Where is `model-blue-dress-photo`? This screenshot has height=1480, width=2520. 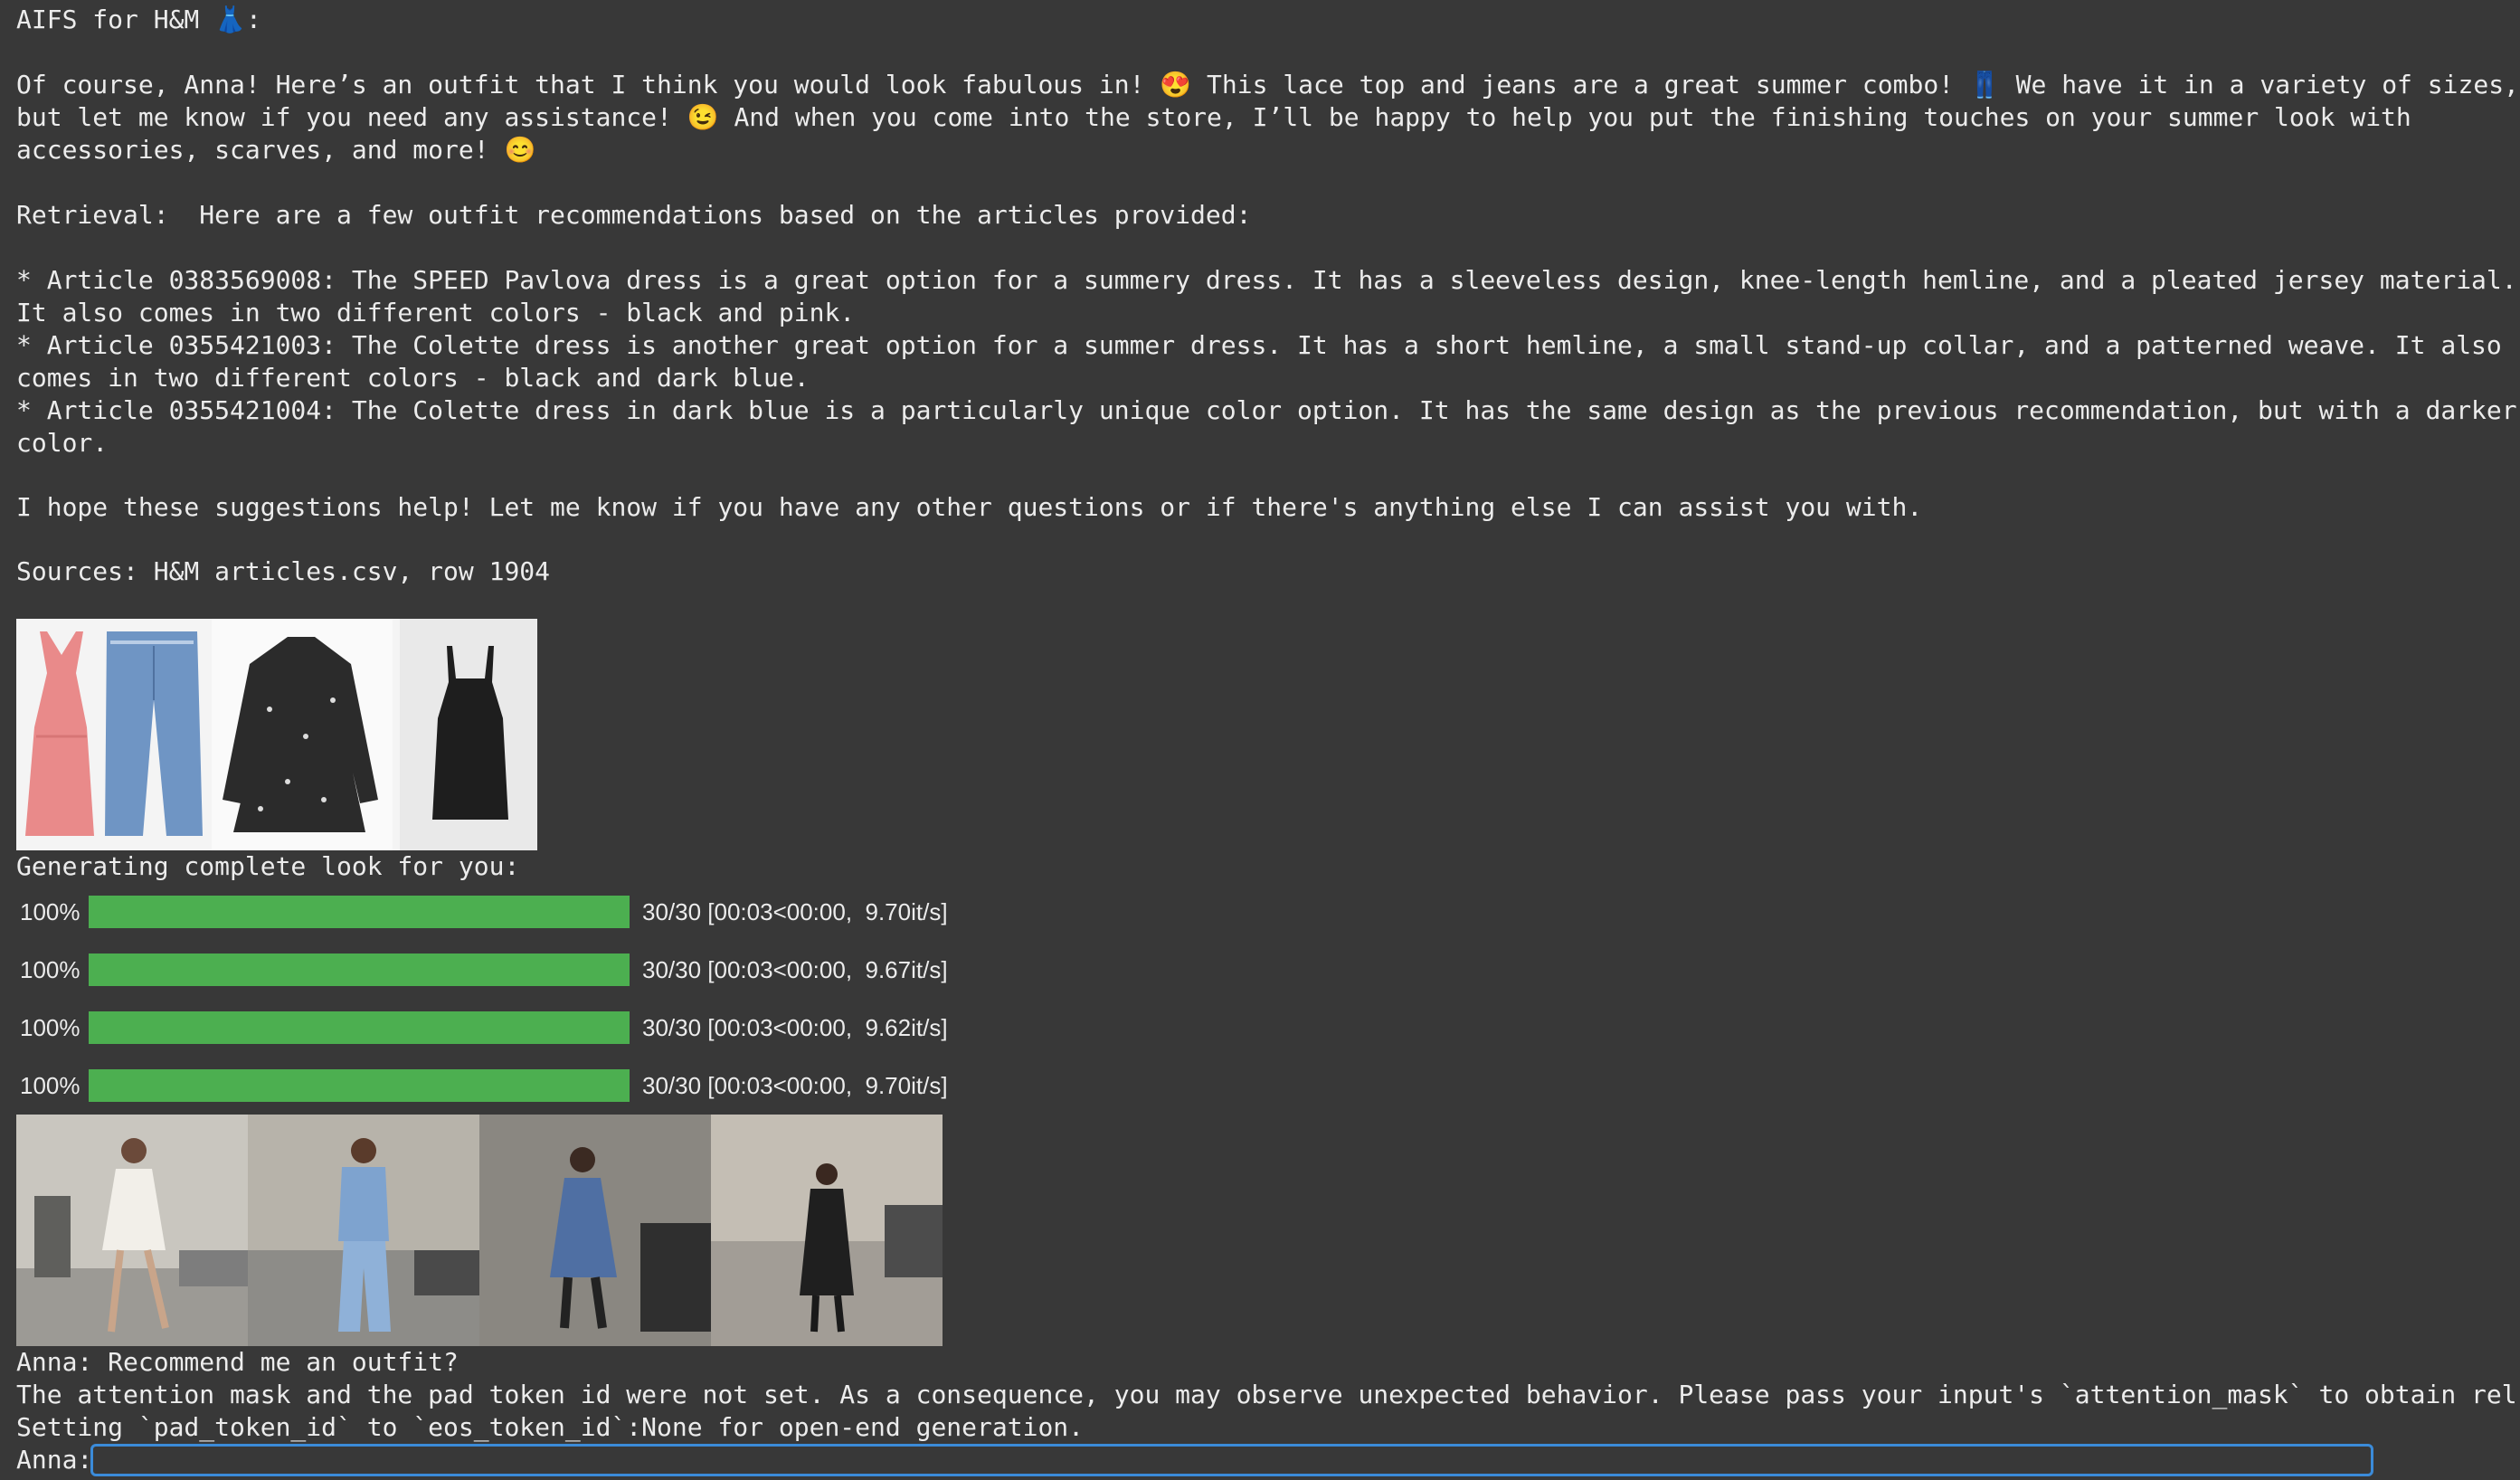 model-blue-dress-photo is located at coordinates (595, 1230).